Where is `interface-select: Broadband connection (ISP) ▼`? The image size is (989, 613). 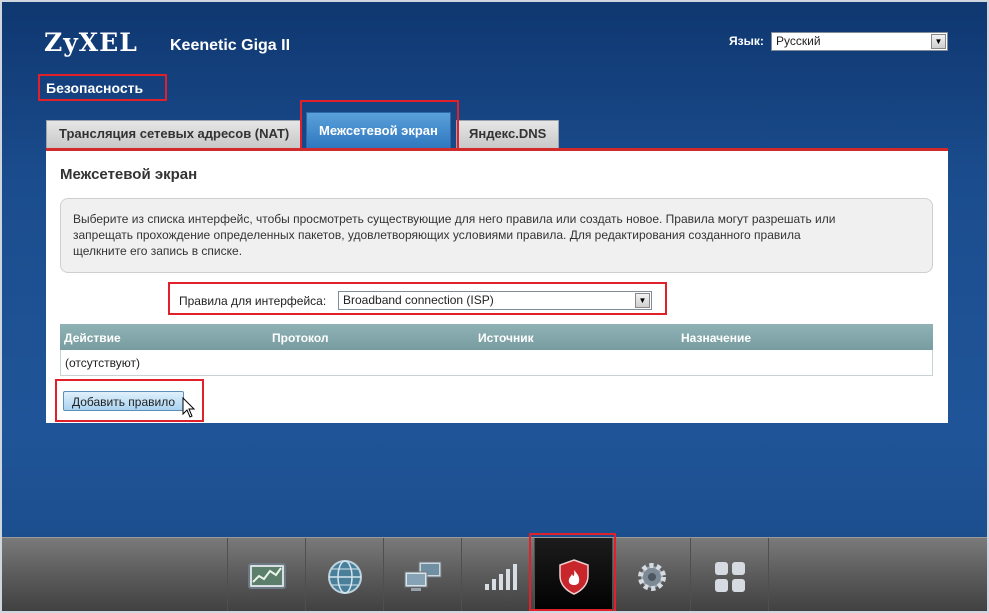 interface-select: Broadband connection (ISP) ▼ is located at coordinates (495, 300).